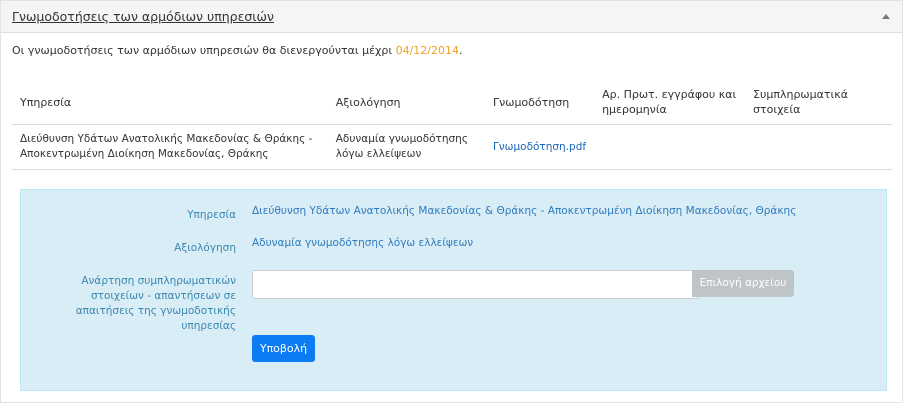  Describe the element at coordinates (818, 147) in the screenshot. I see `cell-supplementary` at that location.